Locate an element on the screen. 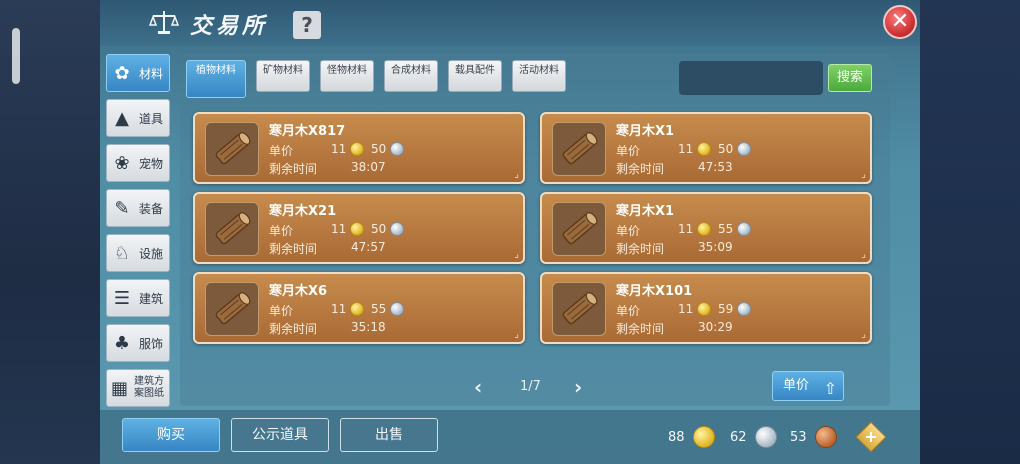 The image size is (1020, 464). help-button: ? is located at coordinates (307, 25).